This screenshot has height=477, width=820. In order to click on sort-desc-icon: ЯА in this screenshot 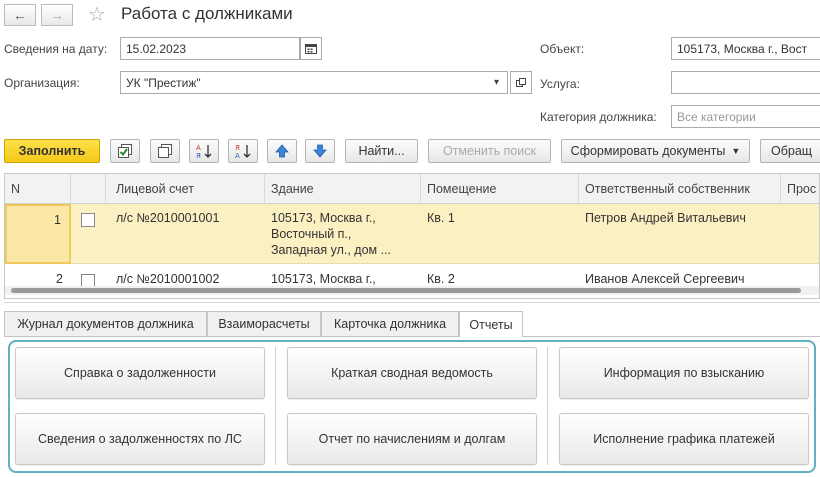, I will do `click(243, 151)`.